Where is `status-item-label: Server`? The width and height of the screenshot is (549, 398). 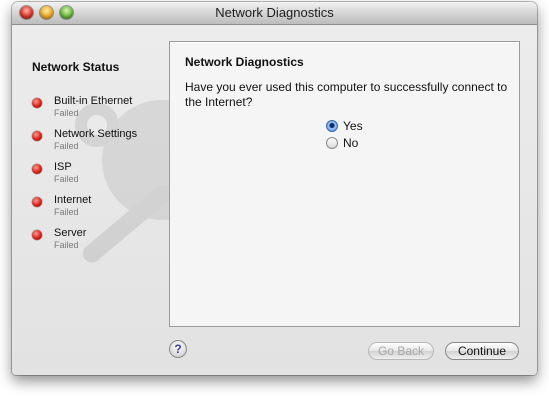 status-item-label: Server is located at coordinates (70, 233).